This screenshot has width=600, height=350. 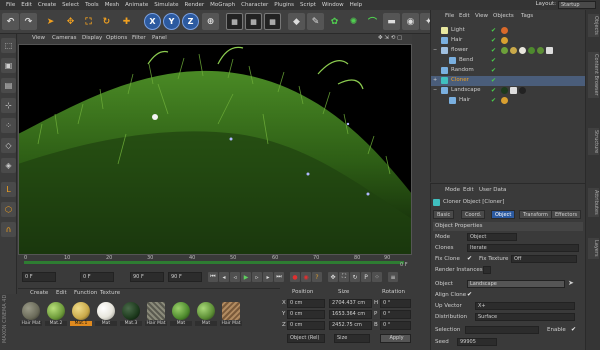 I want to click on side-tab-content-browser: Content Browser, so click(x=593, y=75).